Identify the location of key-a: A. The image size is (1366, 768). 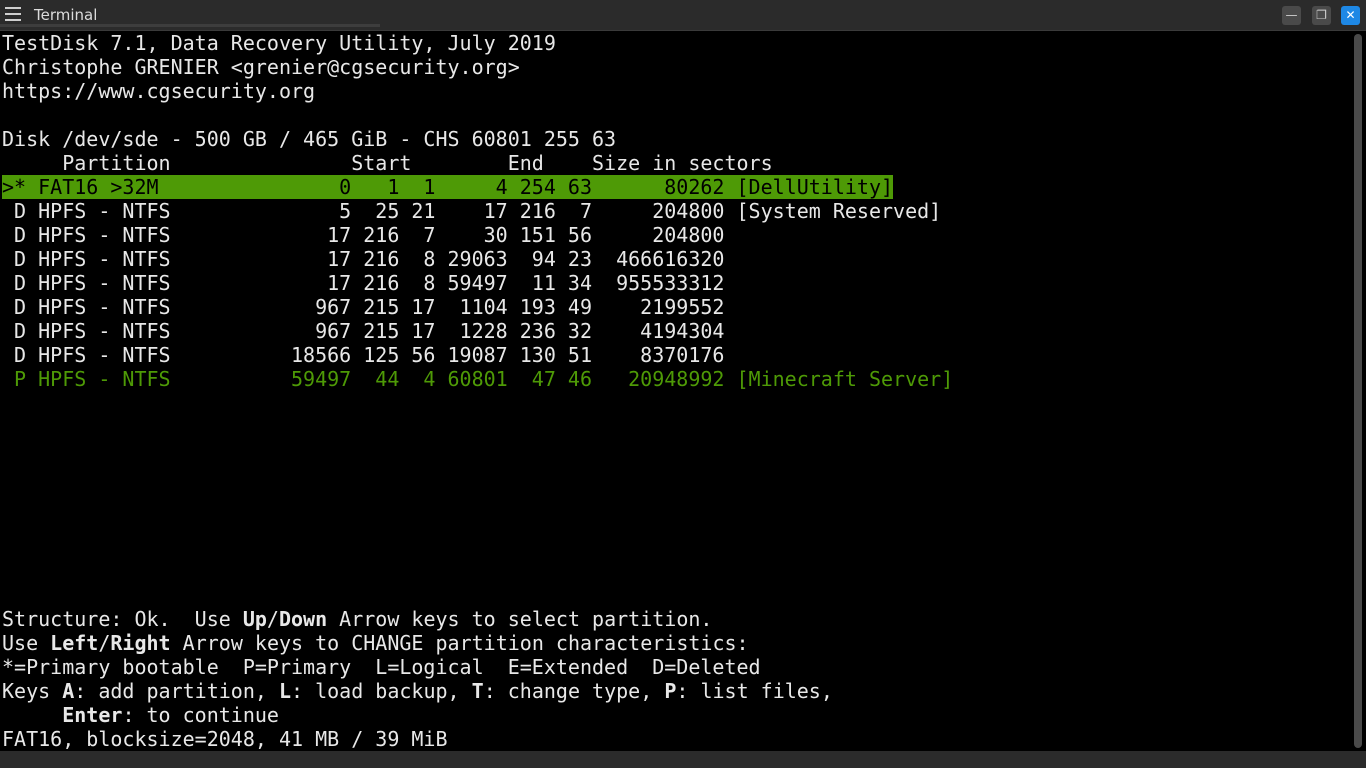
(68, 691).